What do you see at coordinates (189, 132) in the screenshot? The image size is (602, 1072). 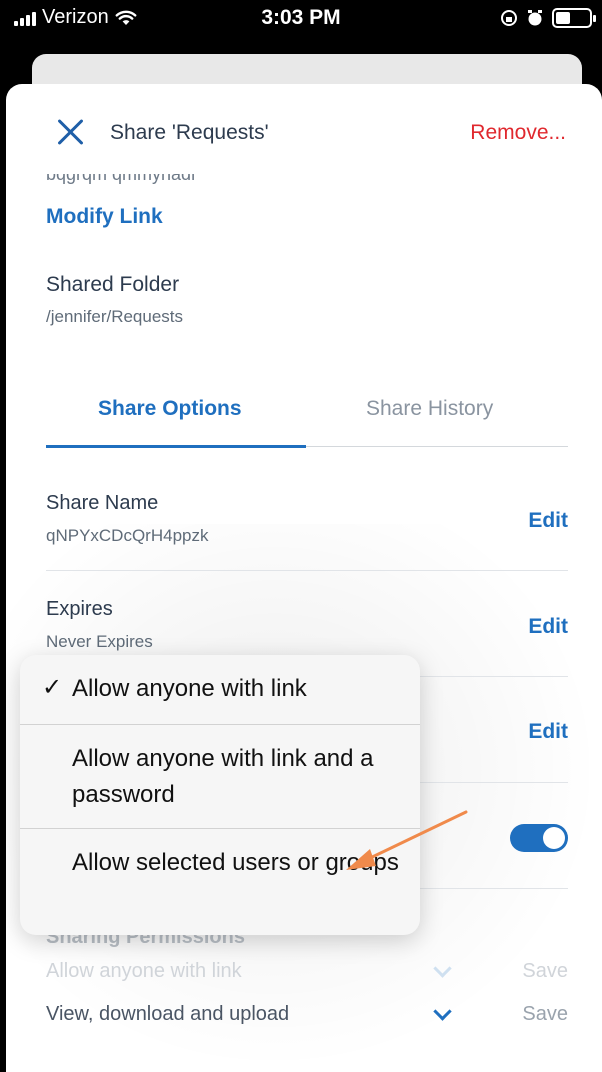 I see `page-title: Share 'Requests'` at bounding box center [189, 132].